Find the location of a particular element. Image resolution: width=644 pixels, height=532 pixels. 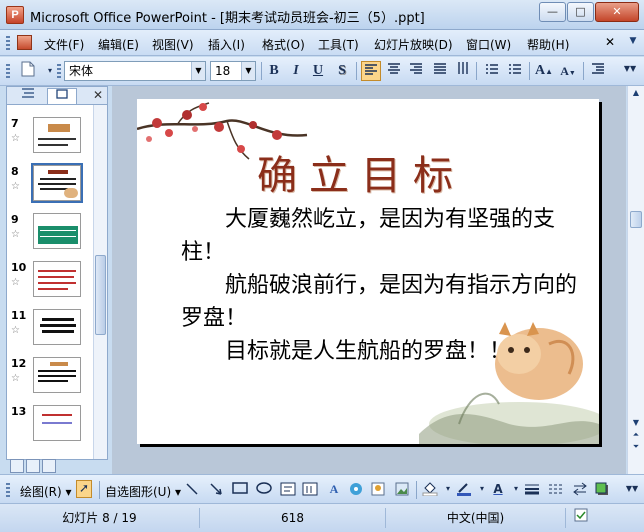

align-right-button is located at coordinates (416, 71).